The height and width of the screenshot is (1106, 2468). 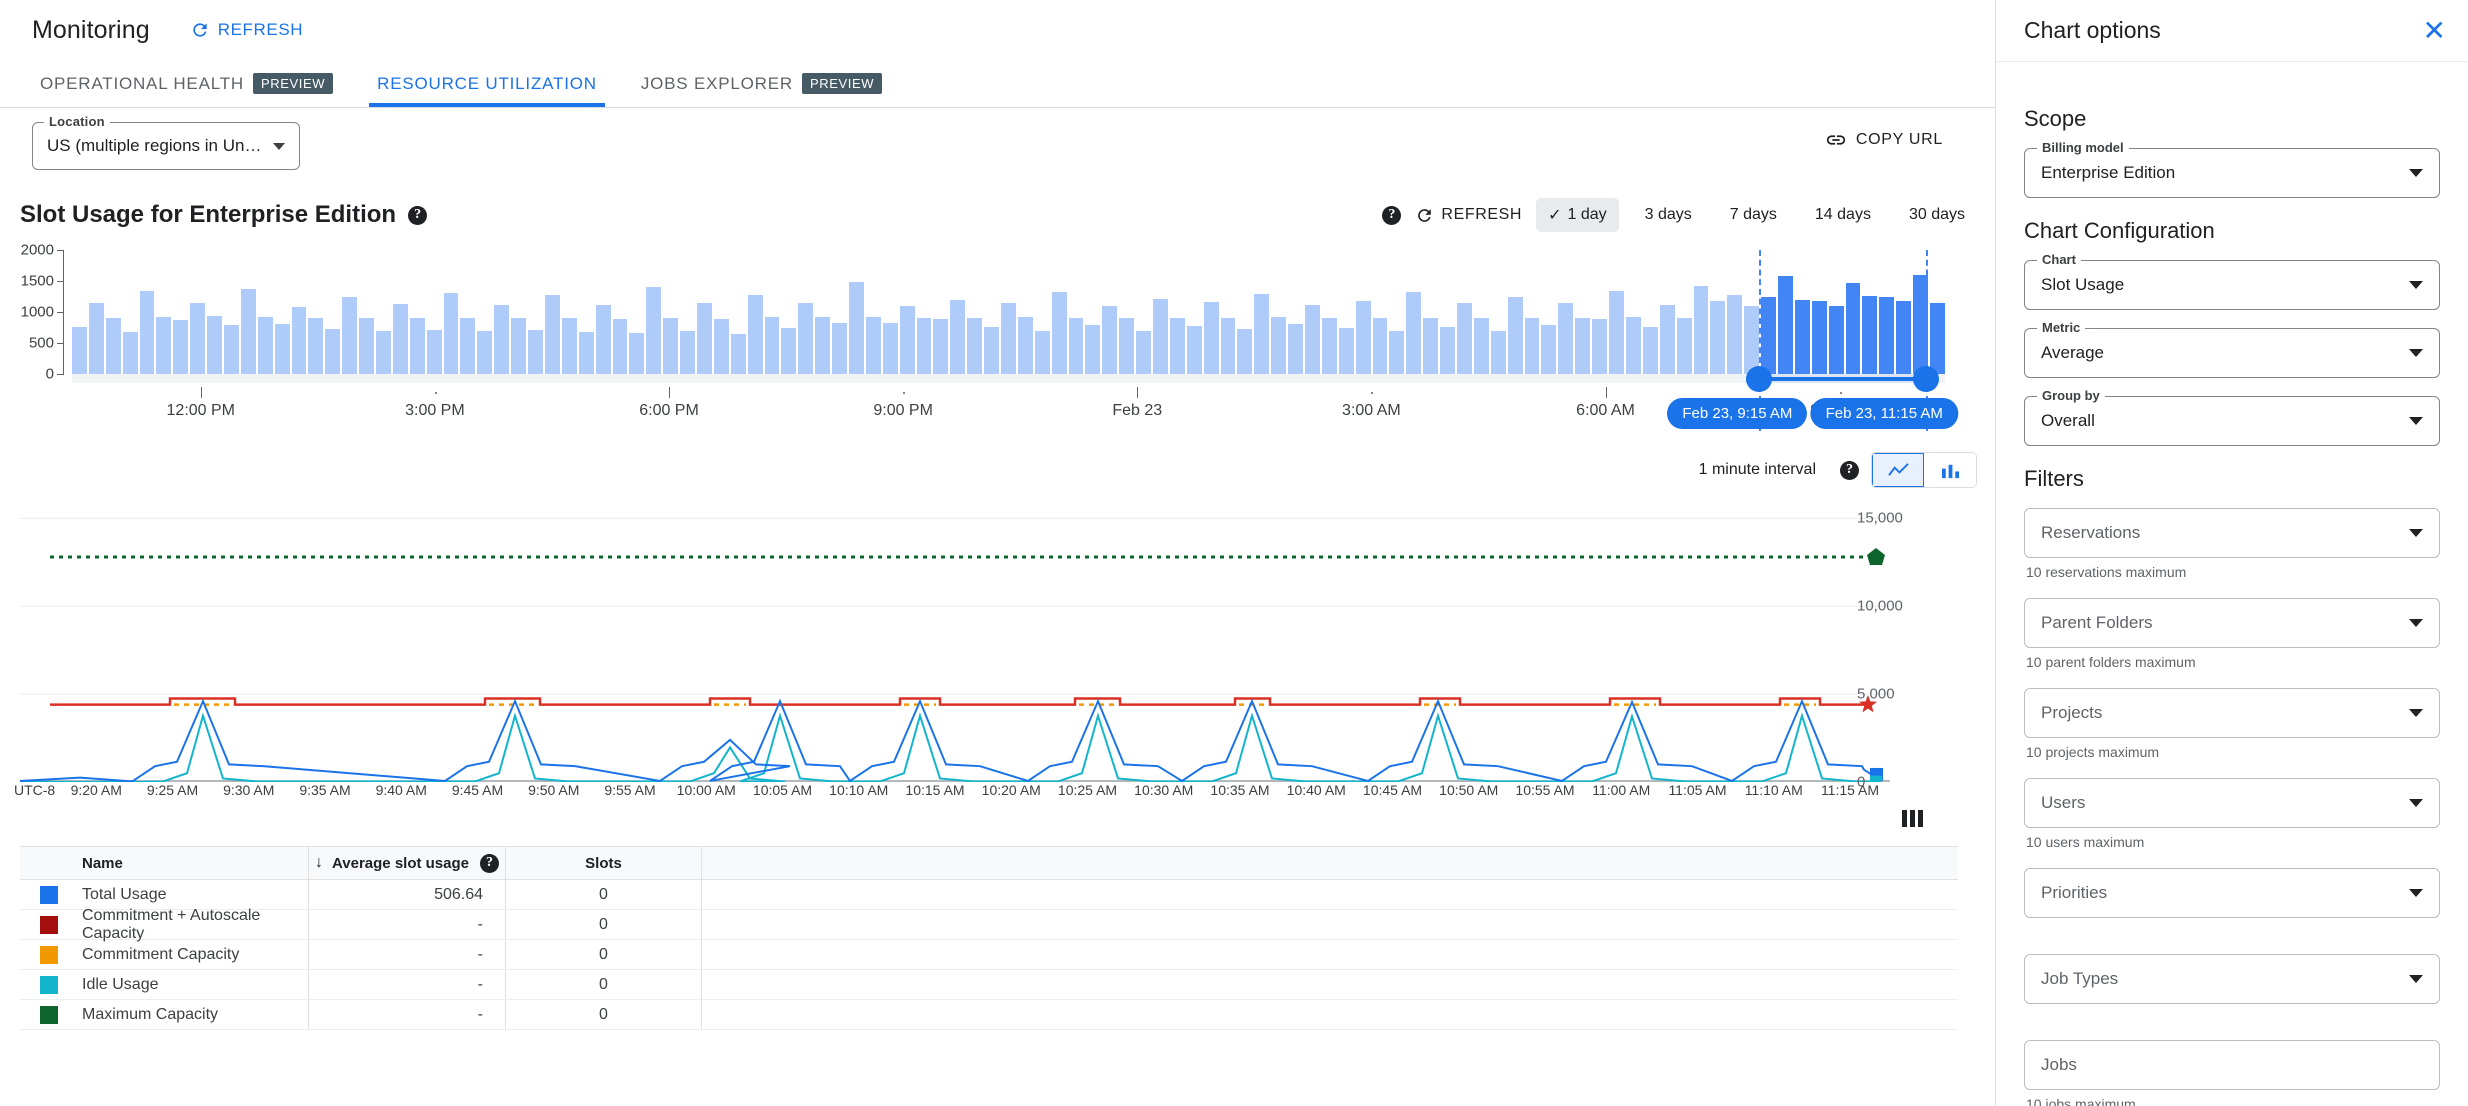 I want to click on table-row: Idle Usage -0, so click(x=989, y=985).